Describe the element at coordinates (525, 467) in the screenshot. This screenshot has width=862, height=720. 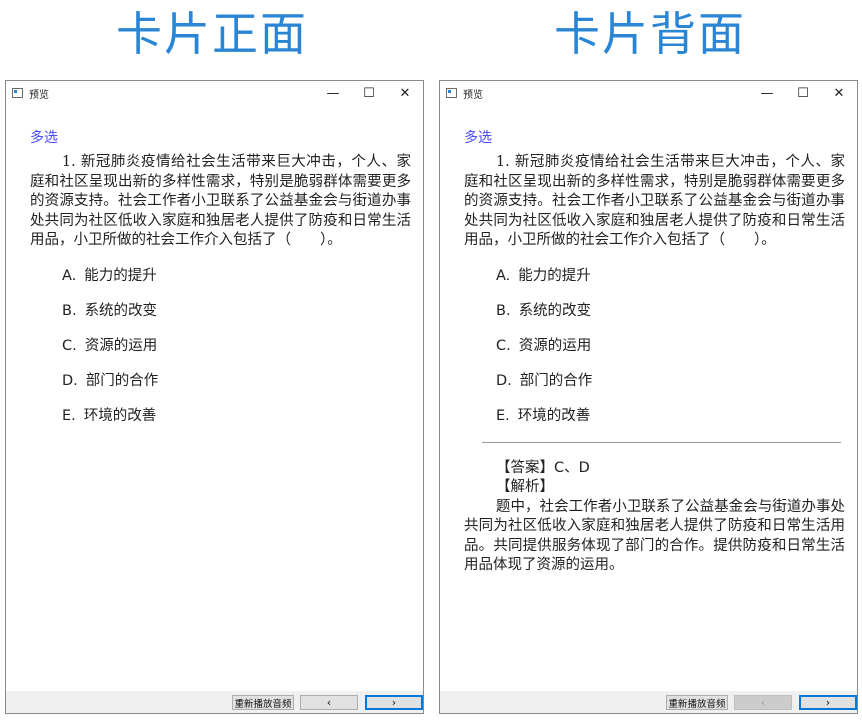
I see `answer-label: 【答案】` at that location.